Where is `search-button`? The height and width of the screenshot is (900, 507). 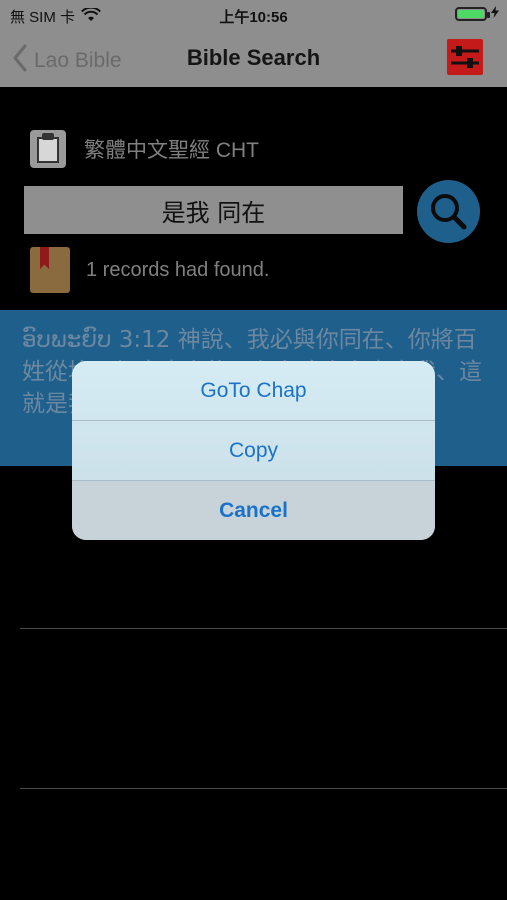
search-button is located at coordinates (448, 211).